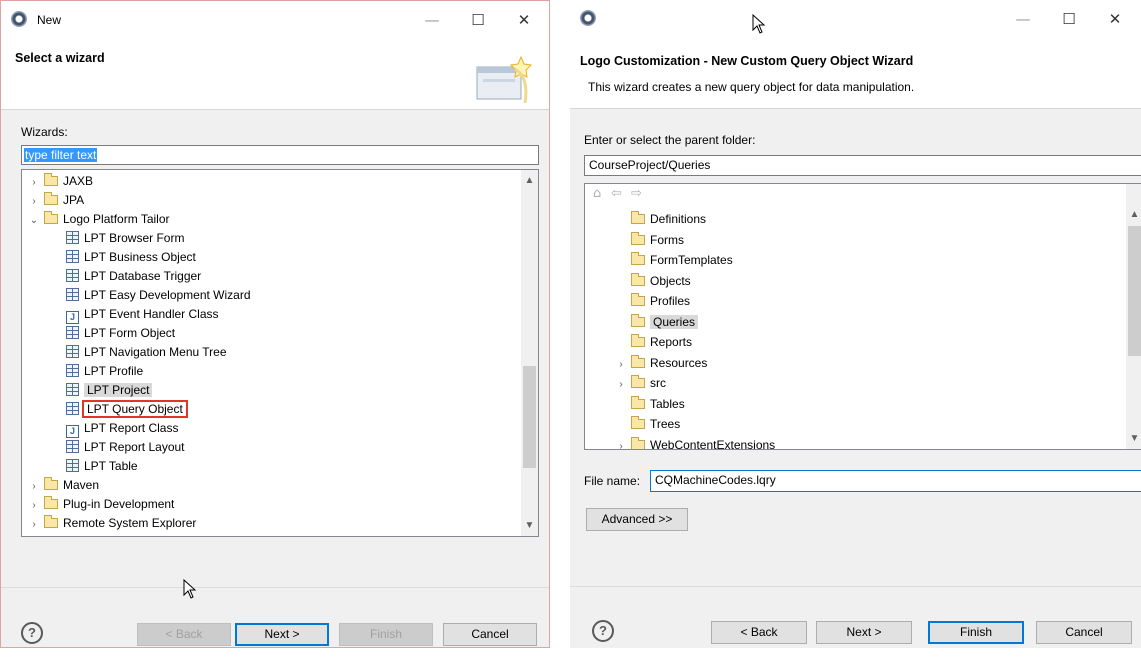 The height and width of the screenshot is (658, 1141). Describe the element at coordinates (104, 371) in the screenshot. I see `tree-item-row: LPT Profile` at that location.